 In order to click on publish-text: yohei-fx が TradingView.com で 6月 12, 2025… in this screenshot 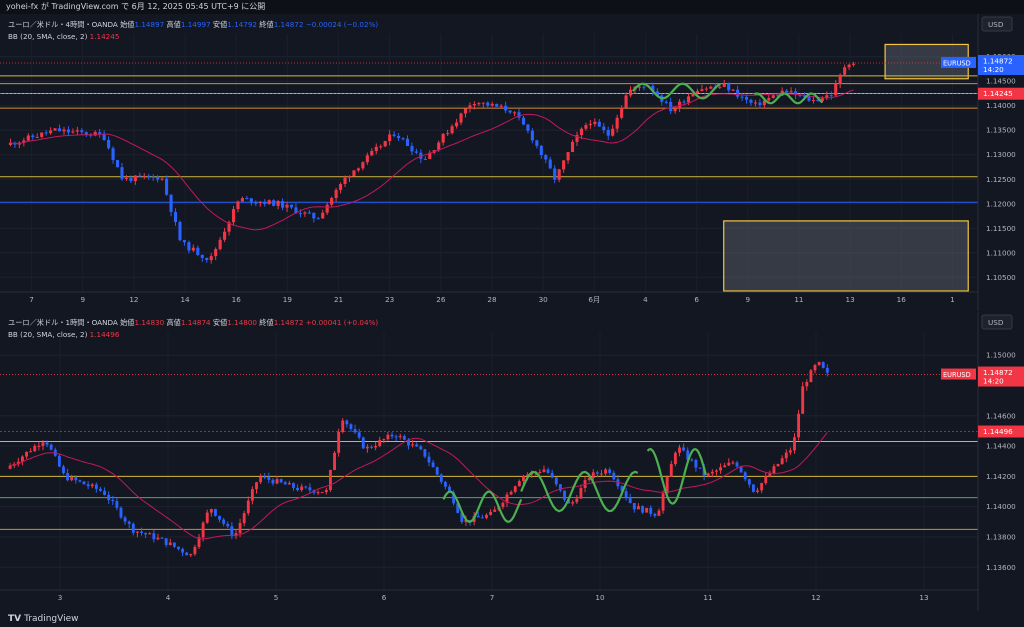, I will do `click(136, 6)`.